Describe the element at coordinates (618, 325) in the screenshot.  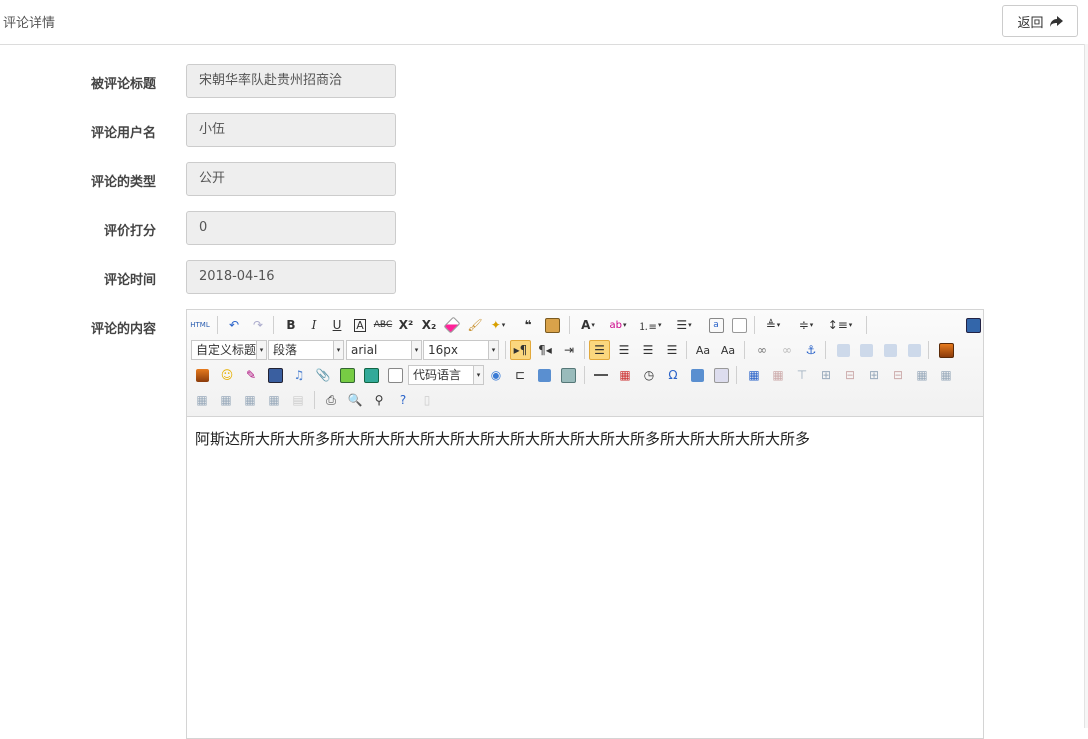
I see `highlight-color-icon: ab ▾` at that location.